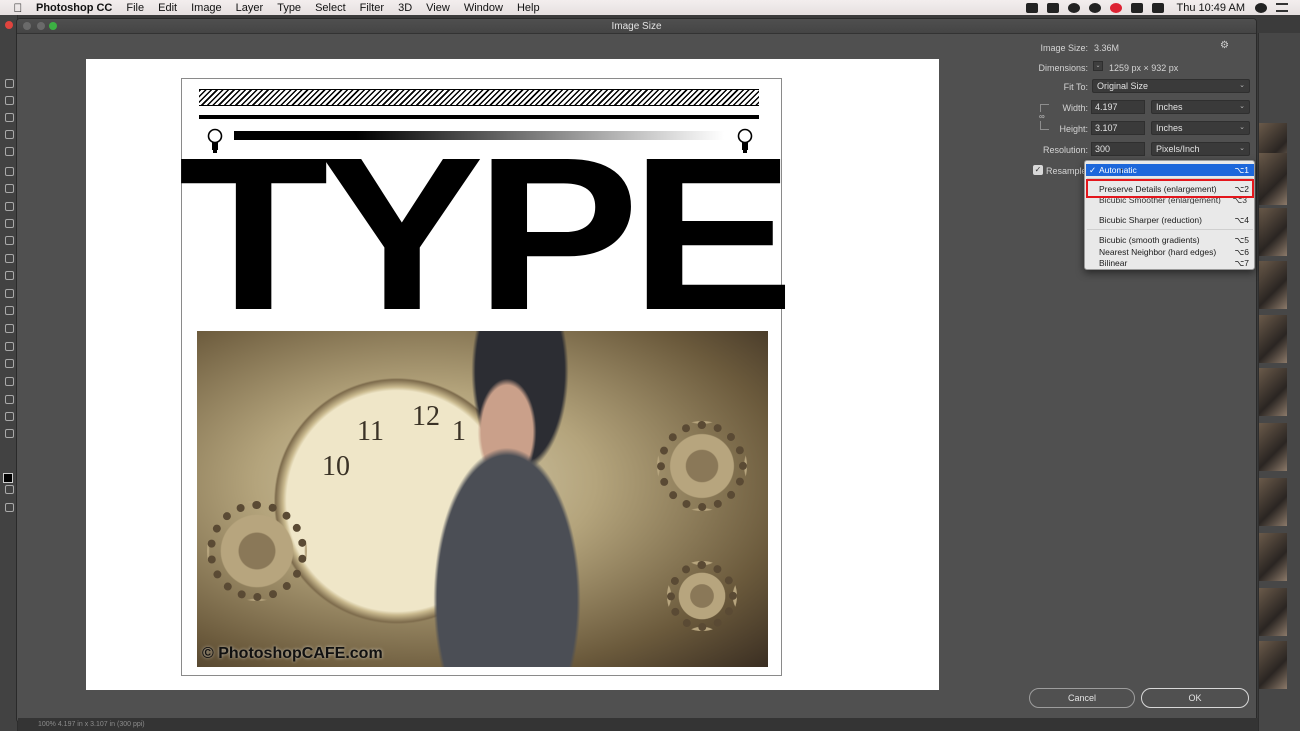  Describe the element at coordinates (1064, 48) in the screenshot. I see `image-size-label: Image Size:` at that location.